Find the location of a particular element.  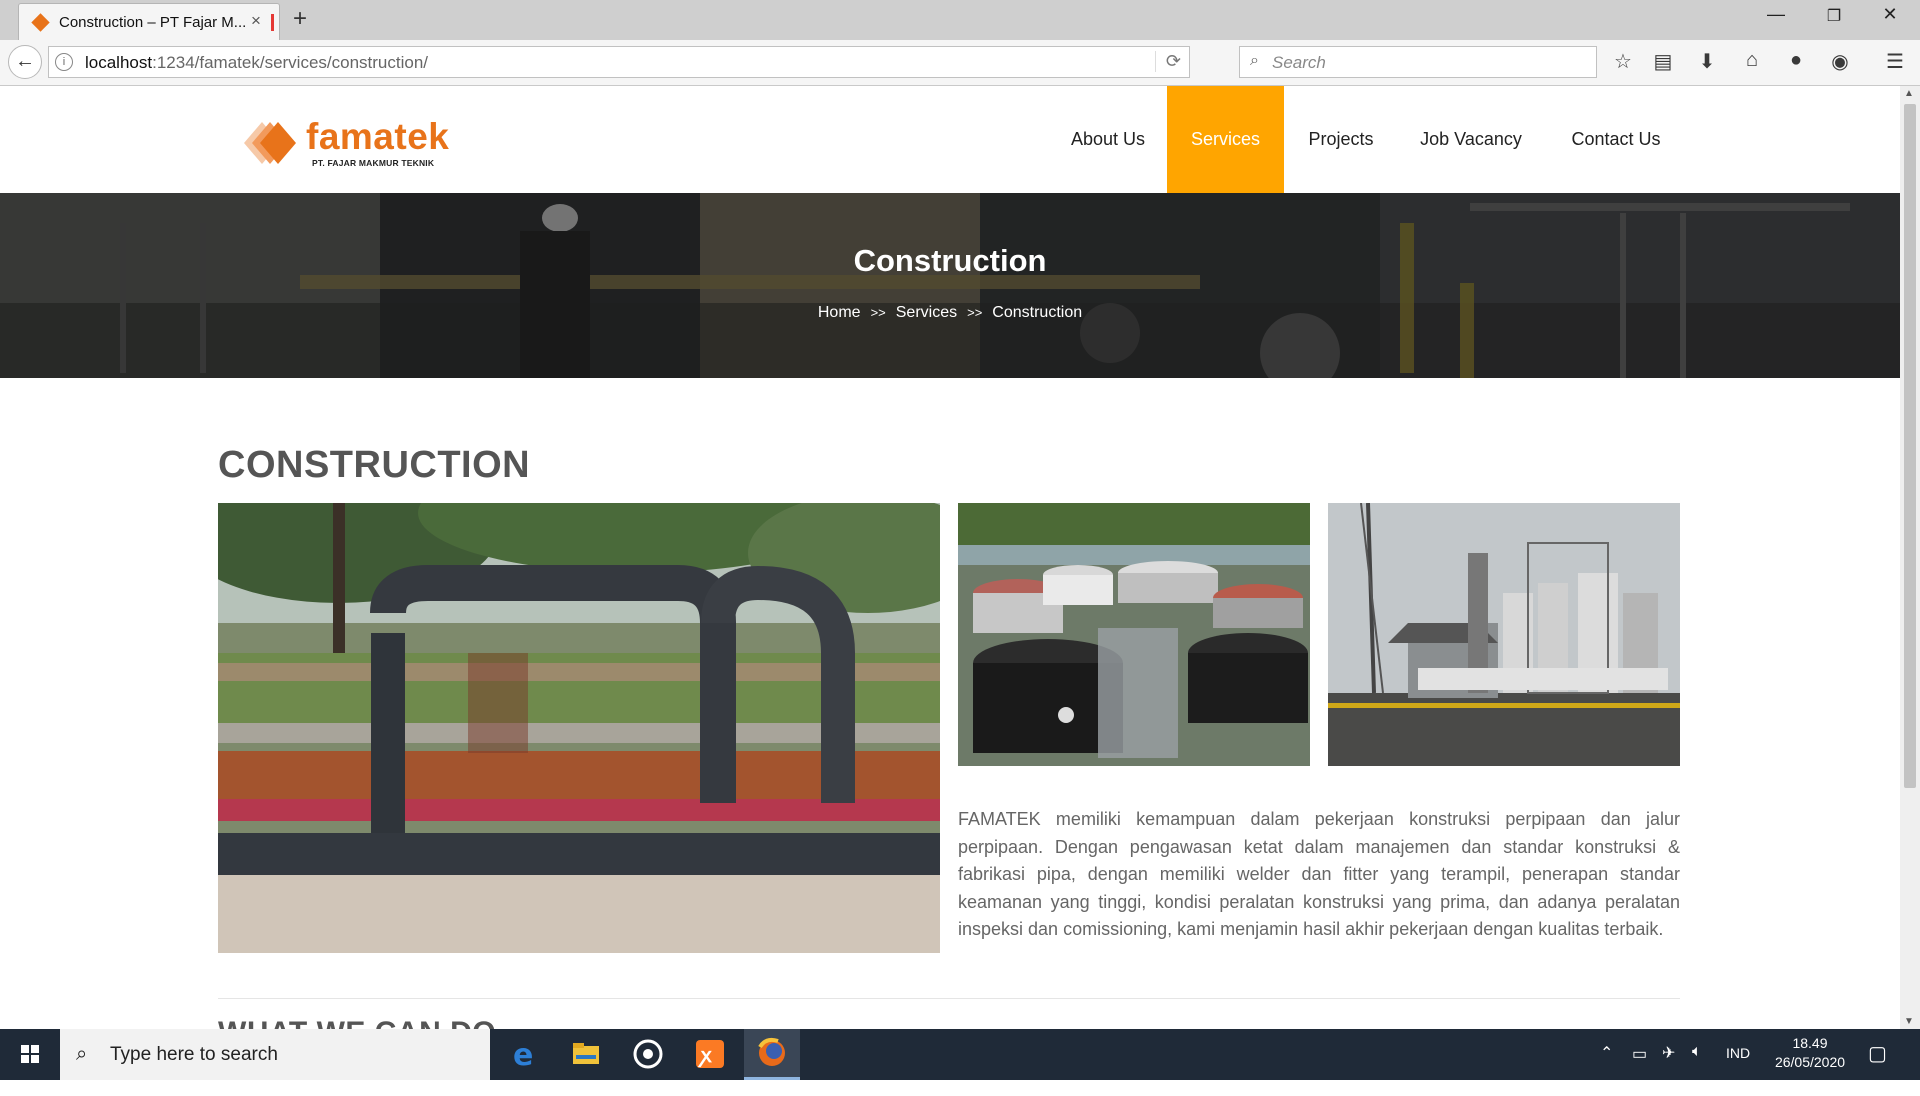

tank-farm-image is located at coordinates (1134, 634).